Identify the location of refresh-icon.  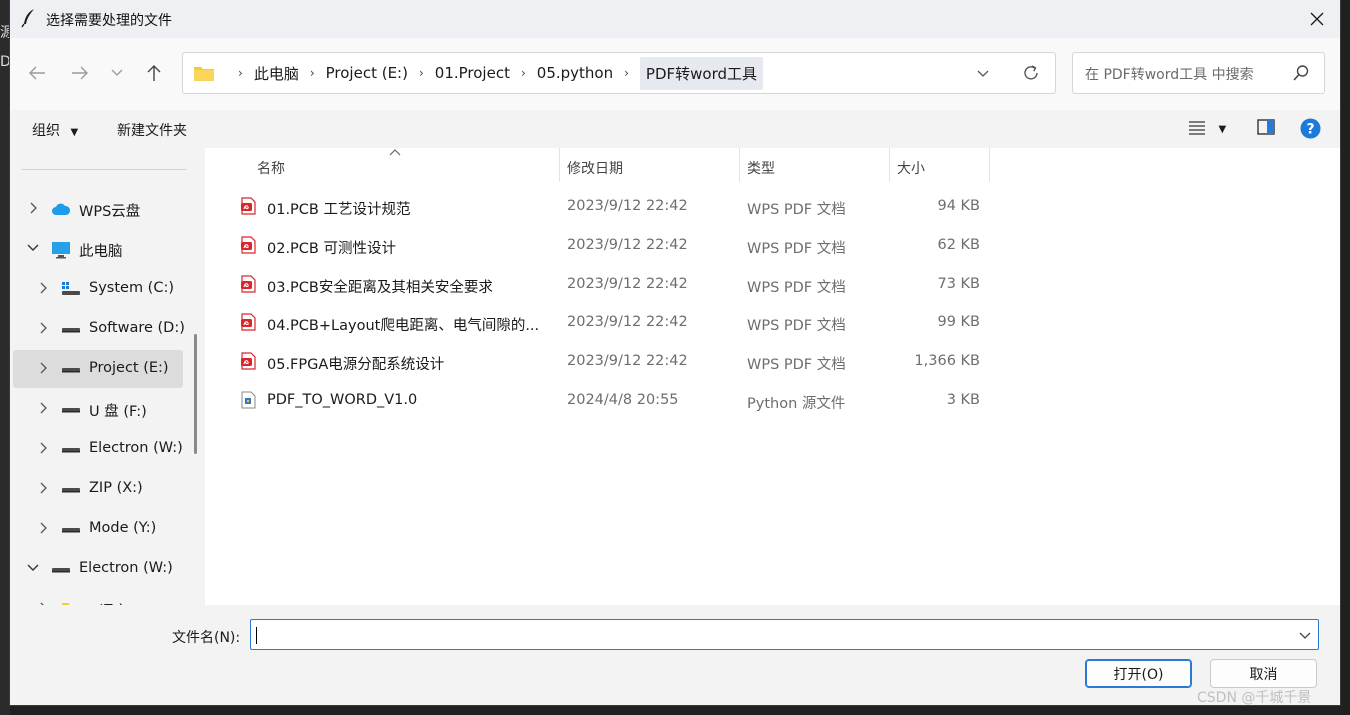
(1031, 72).